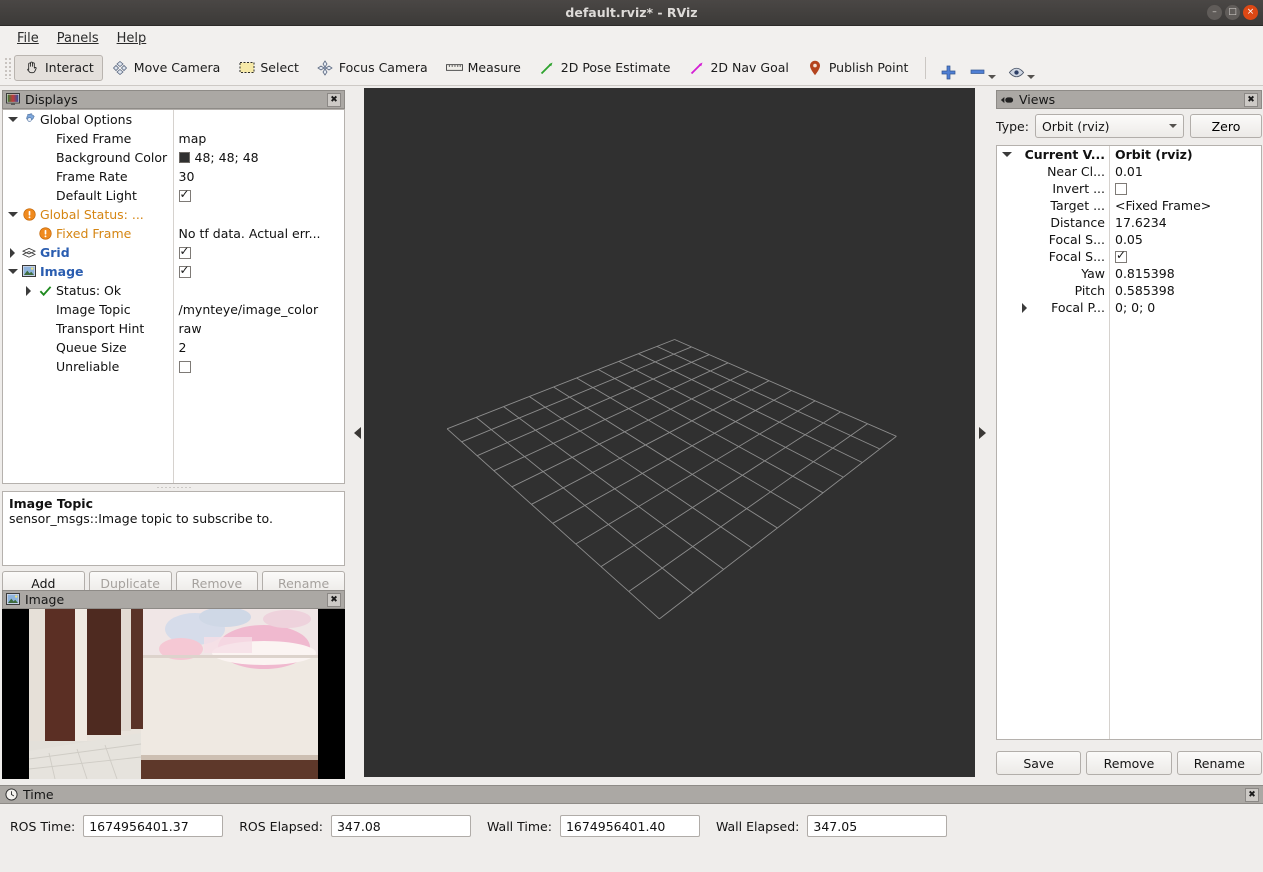  I want to click on camera-image-view, so click(173, 694).